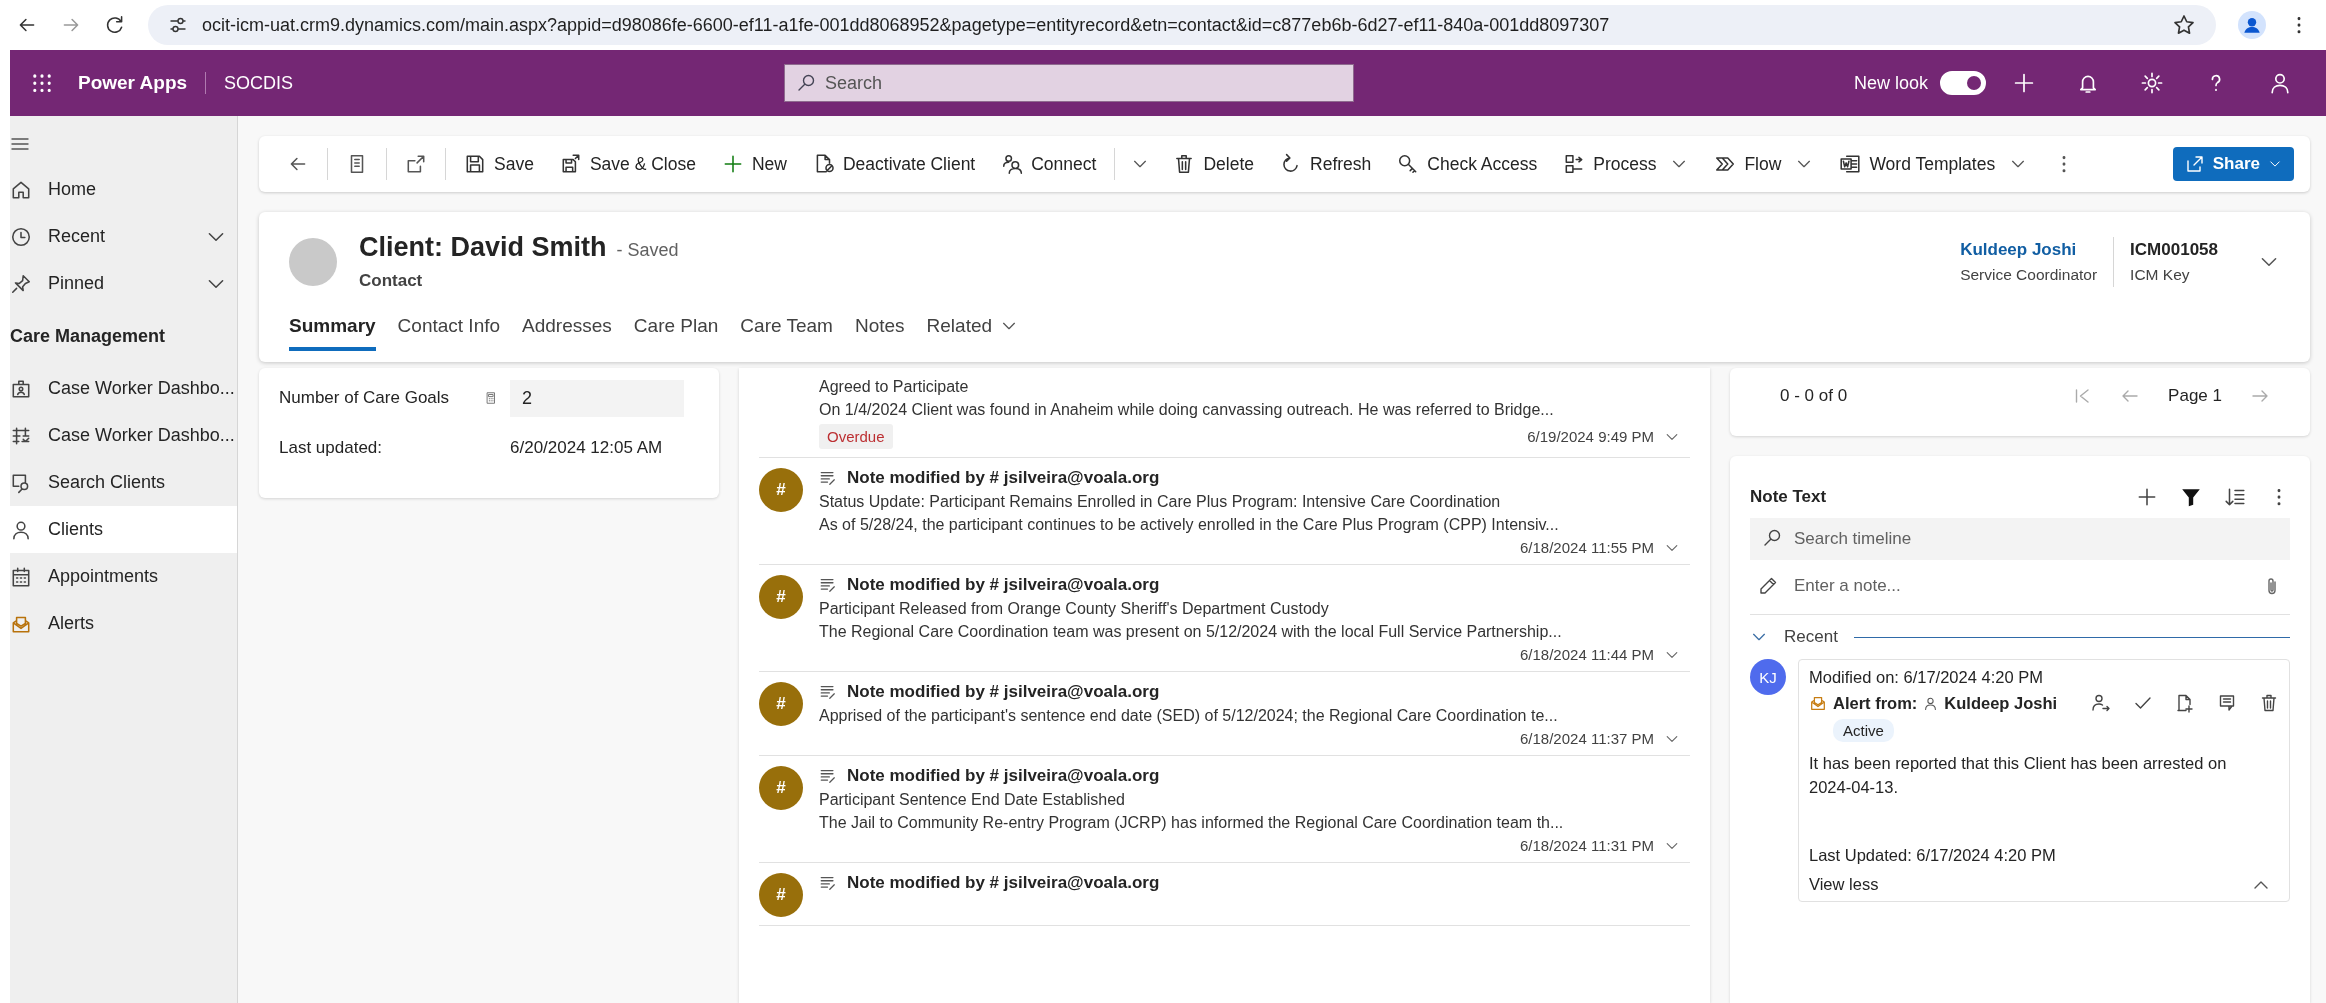 The height and width of the screenshot is (1003, 2326). What do you see at coordinates (449, 333) in the screenshot?
I see `tab: Contact Info` at bounding box center [449, 333].